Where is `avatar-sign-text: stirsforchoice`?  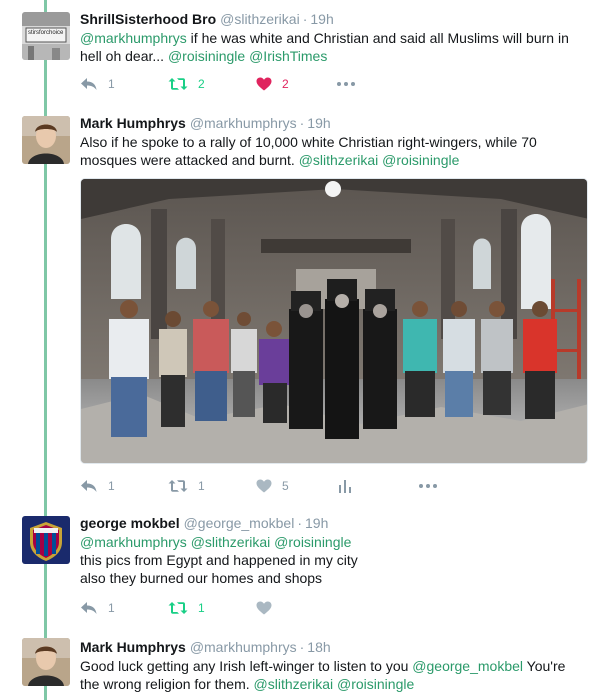
avatar-sign-text: stirsforchoice is located at coordinates (46, 33).